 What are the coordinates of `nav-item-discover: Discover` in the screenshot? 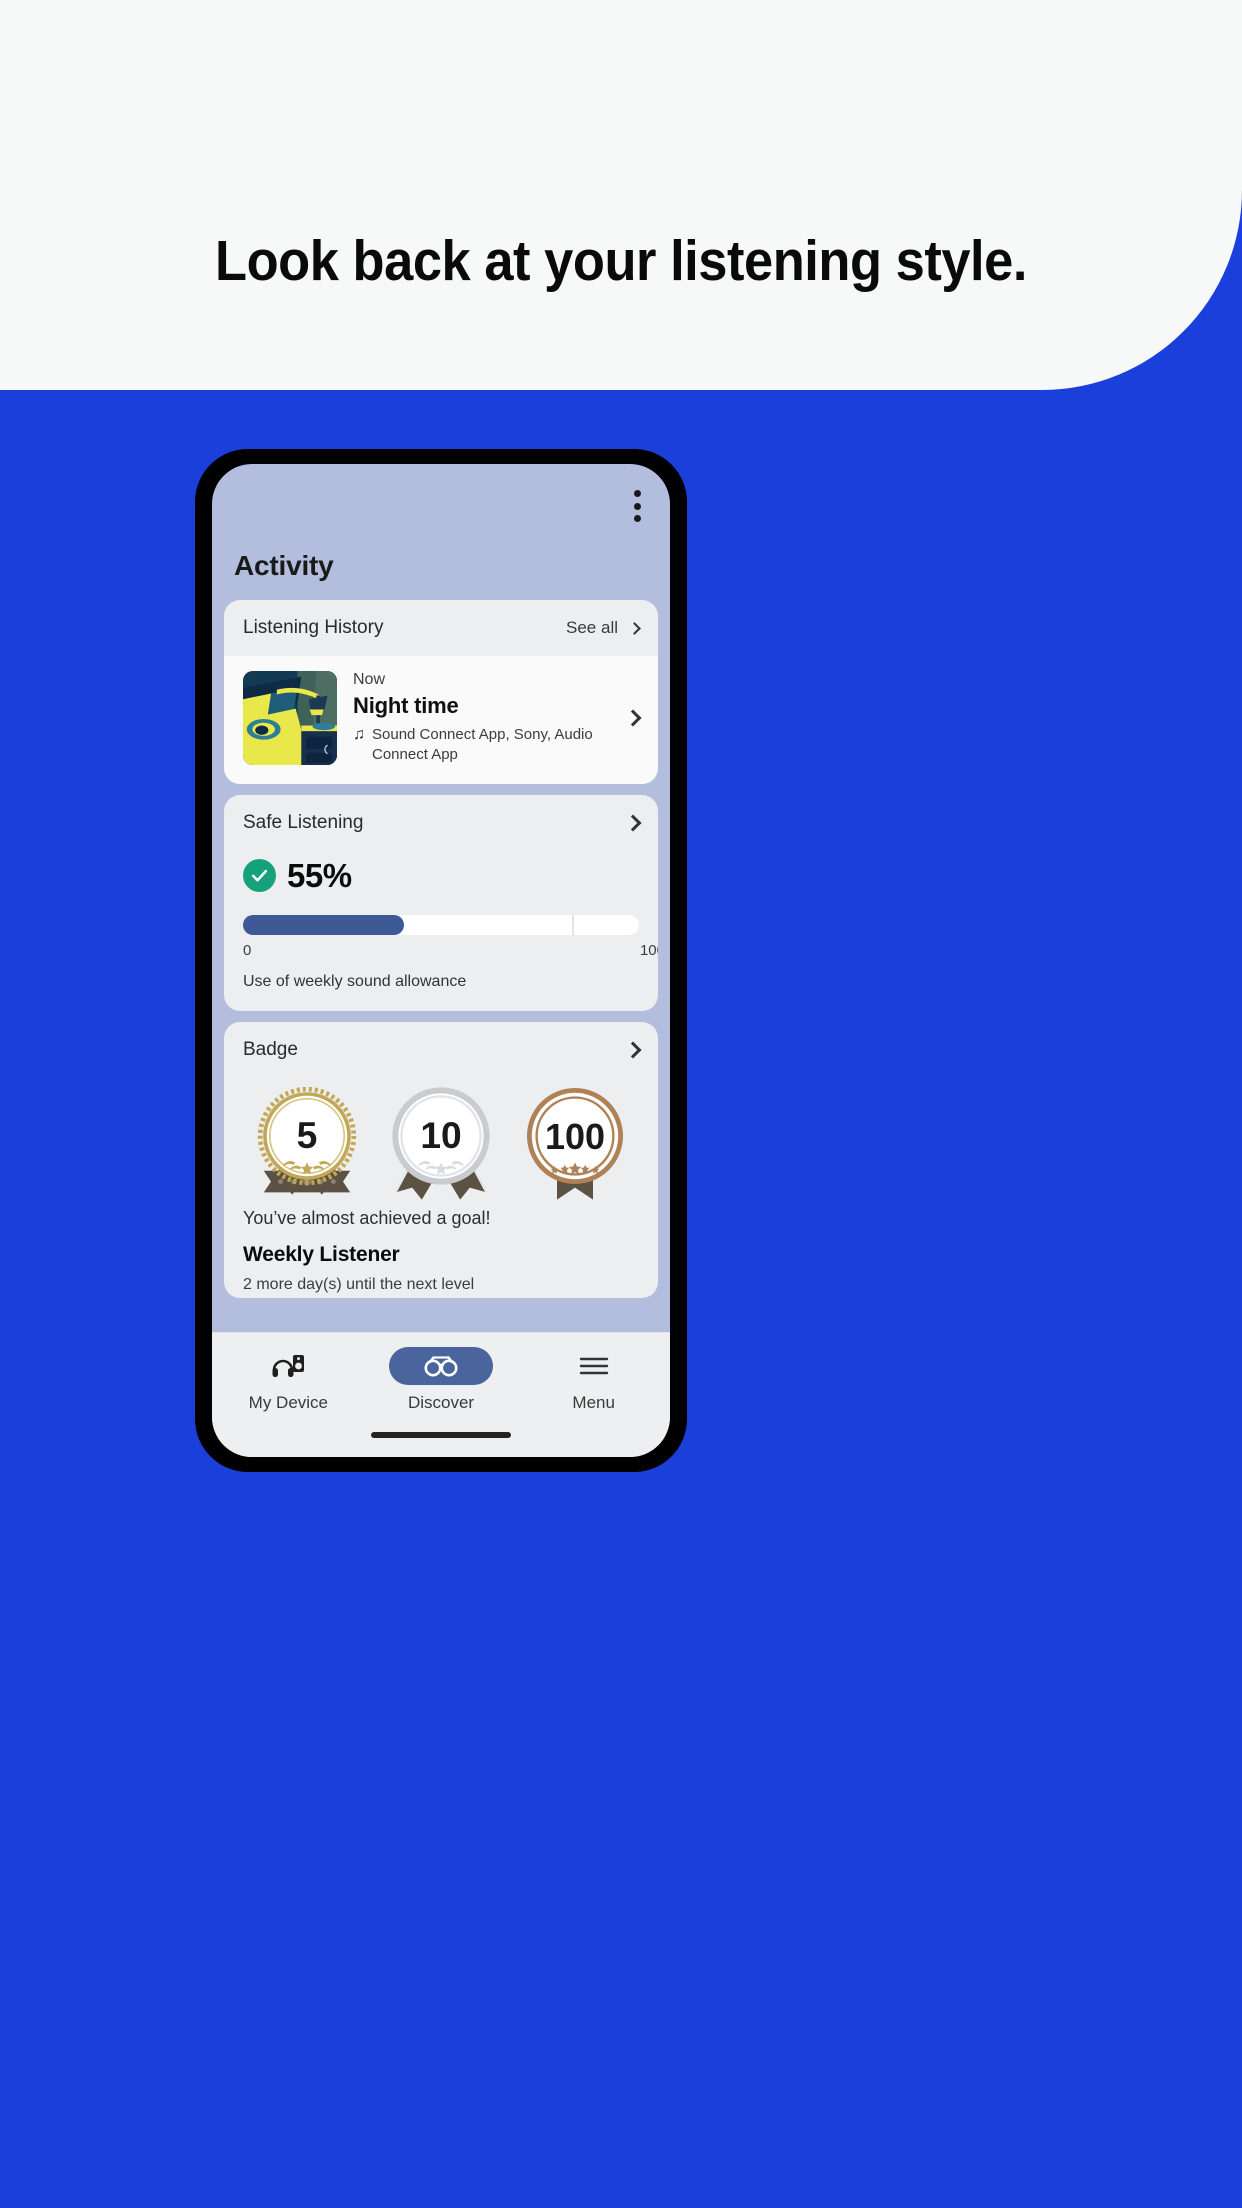 It's located at (441, 1380).